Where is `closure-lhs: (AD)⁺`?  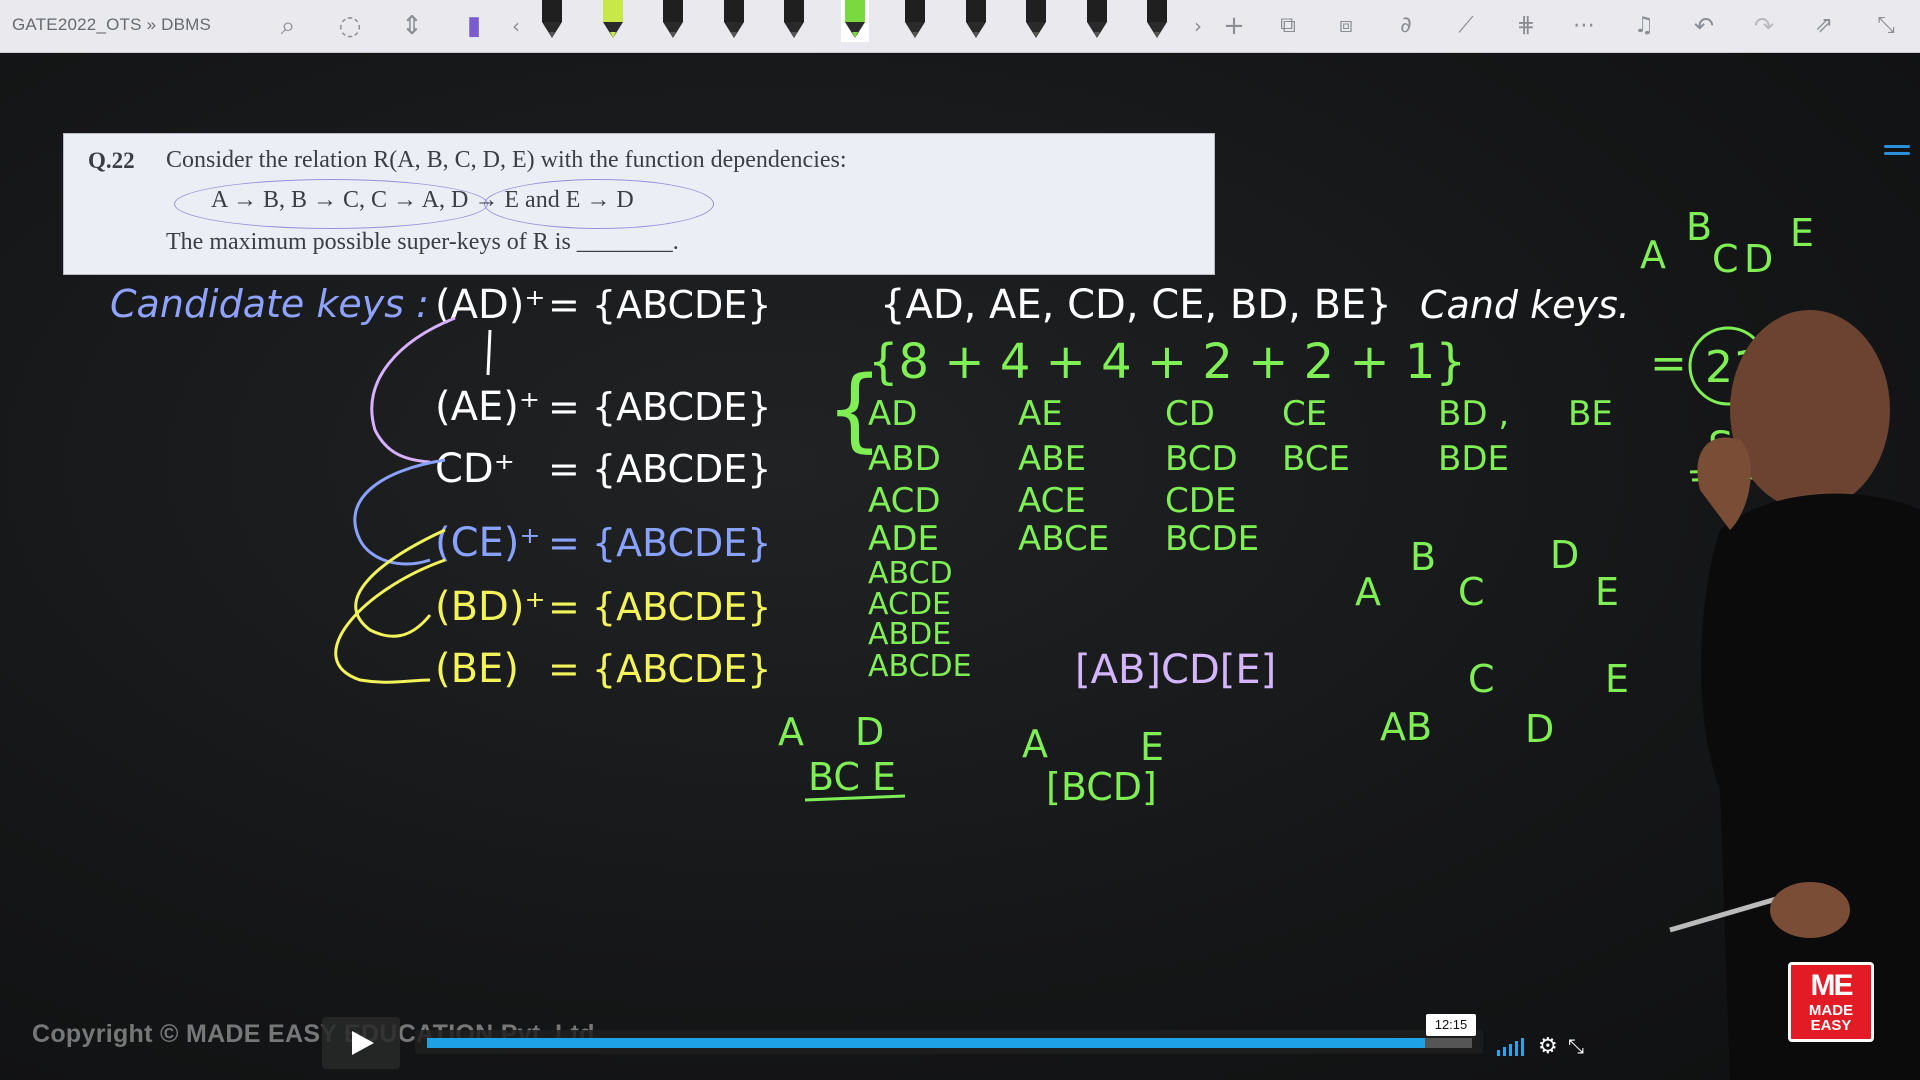
closure-lhs: (AD)⁺ is located at coordinates (490, 305).